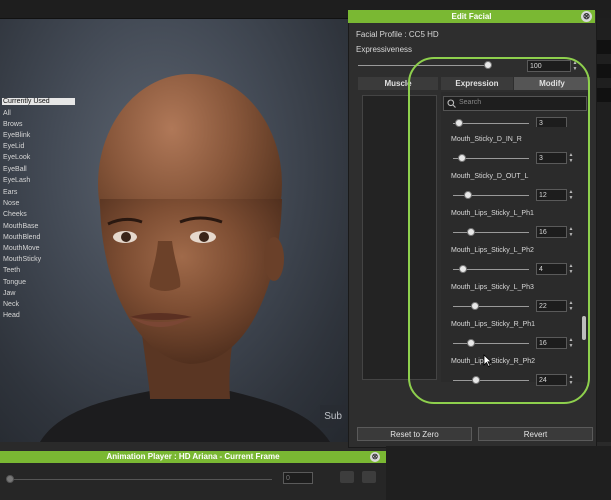 This screenshot has width=611, height=500. I want to click on list-item: MouthBase, so click(20, 226).